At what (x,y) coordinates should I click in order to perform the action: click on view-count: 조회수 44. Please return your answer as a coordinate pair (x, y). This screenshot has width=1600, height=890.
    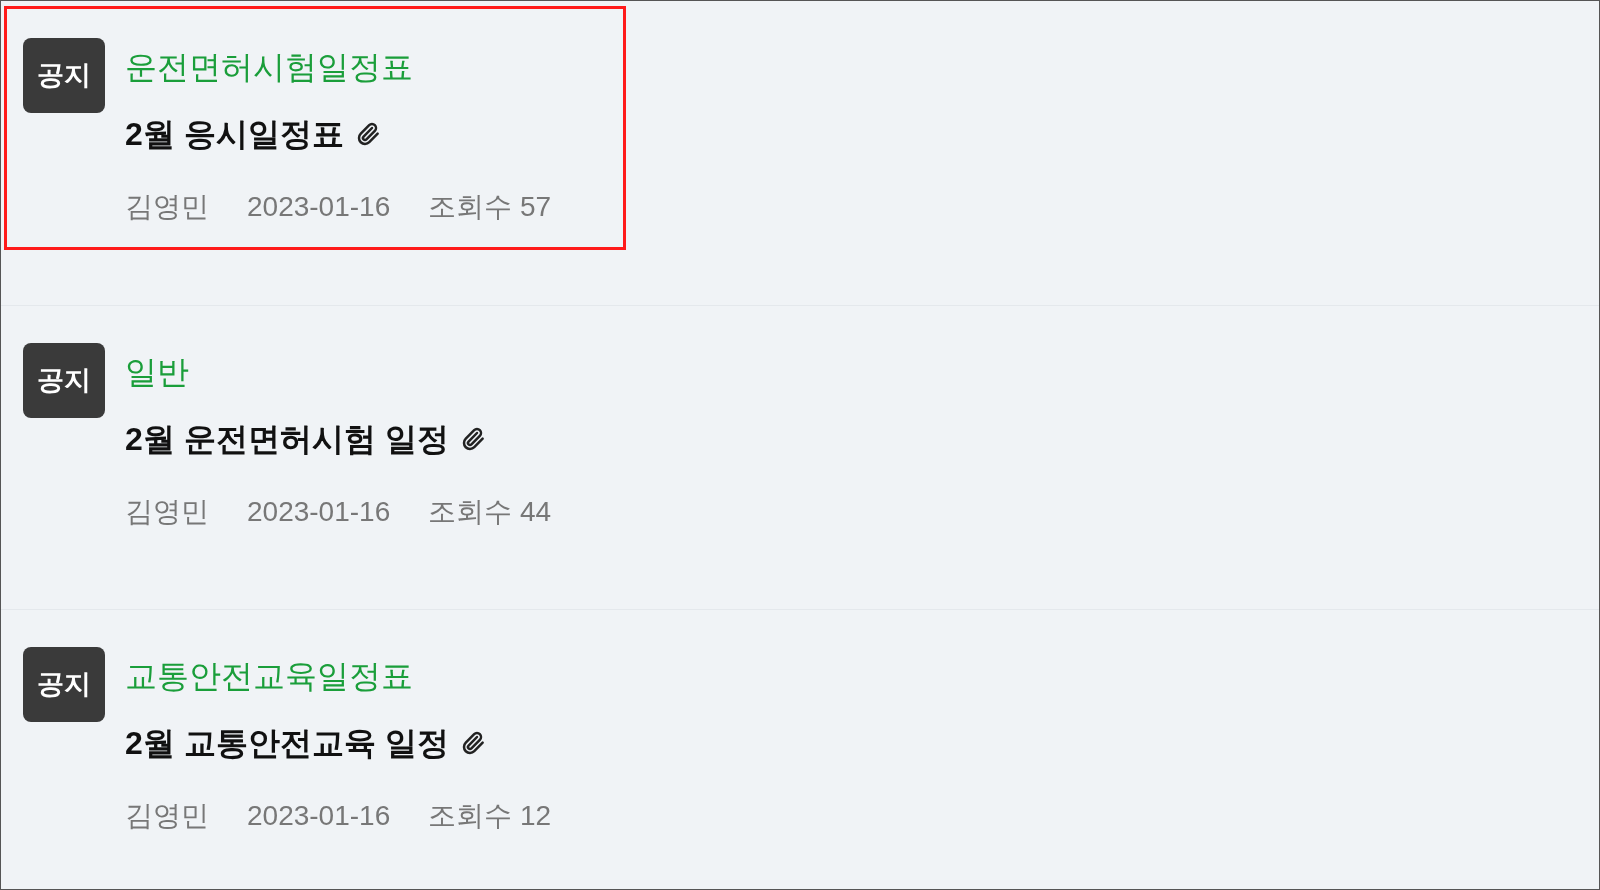
    Looking at the image, I should click on (490, 512).